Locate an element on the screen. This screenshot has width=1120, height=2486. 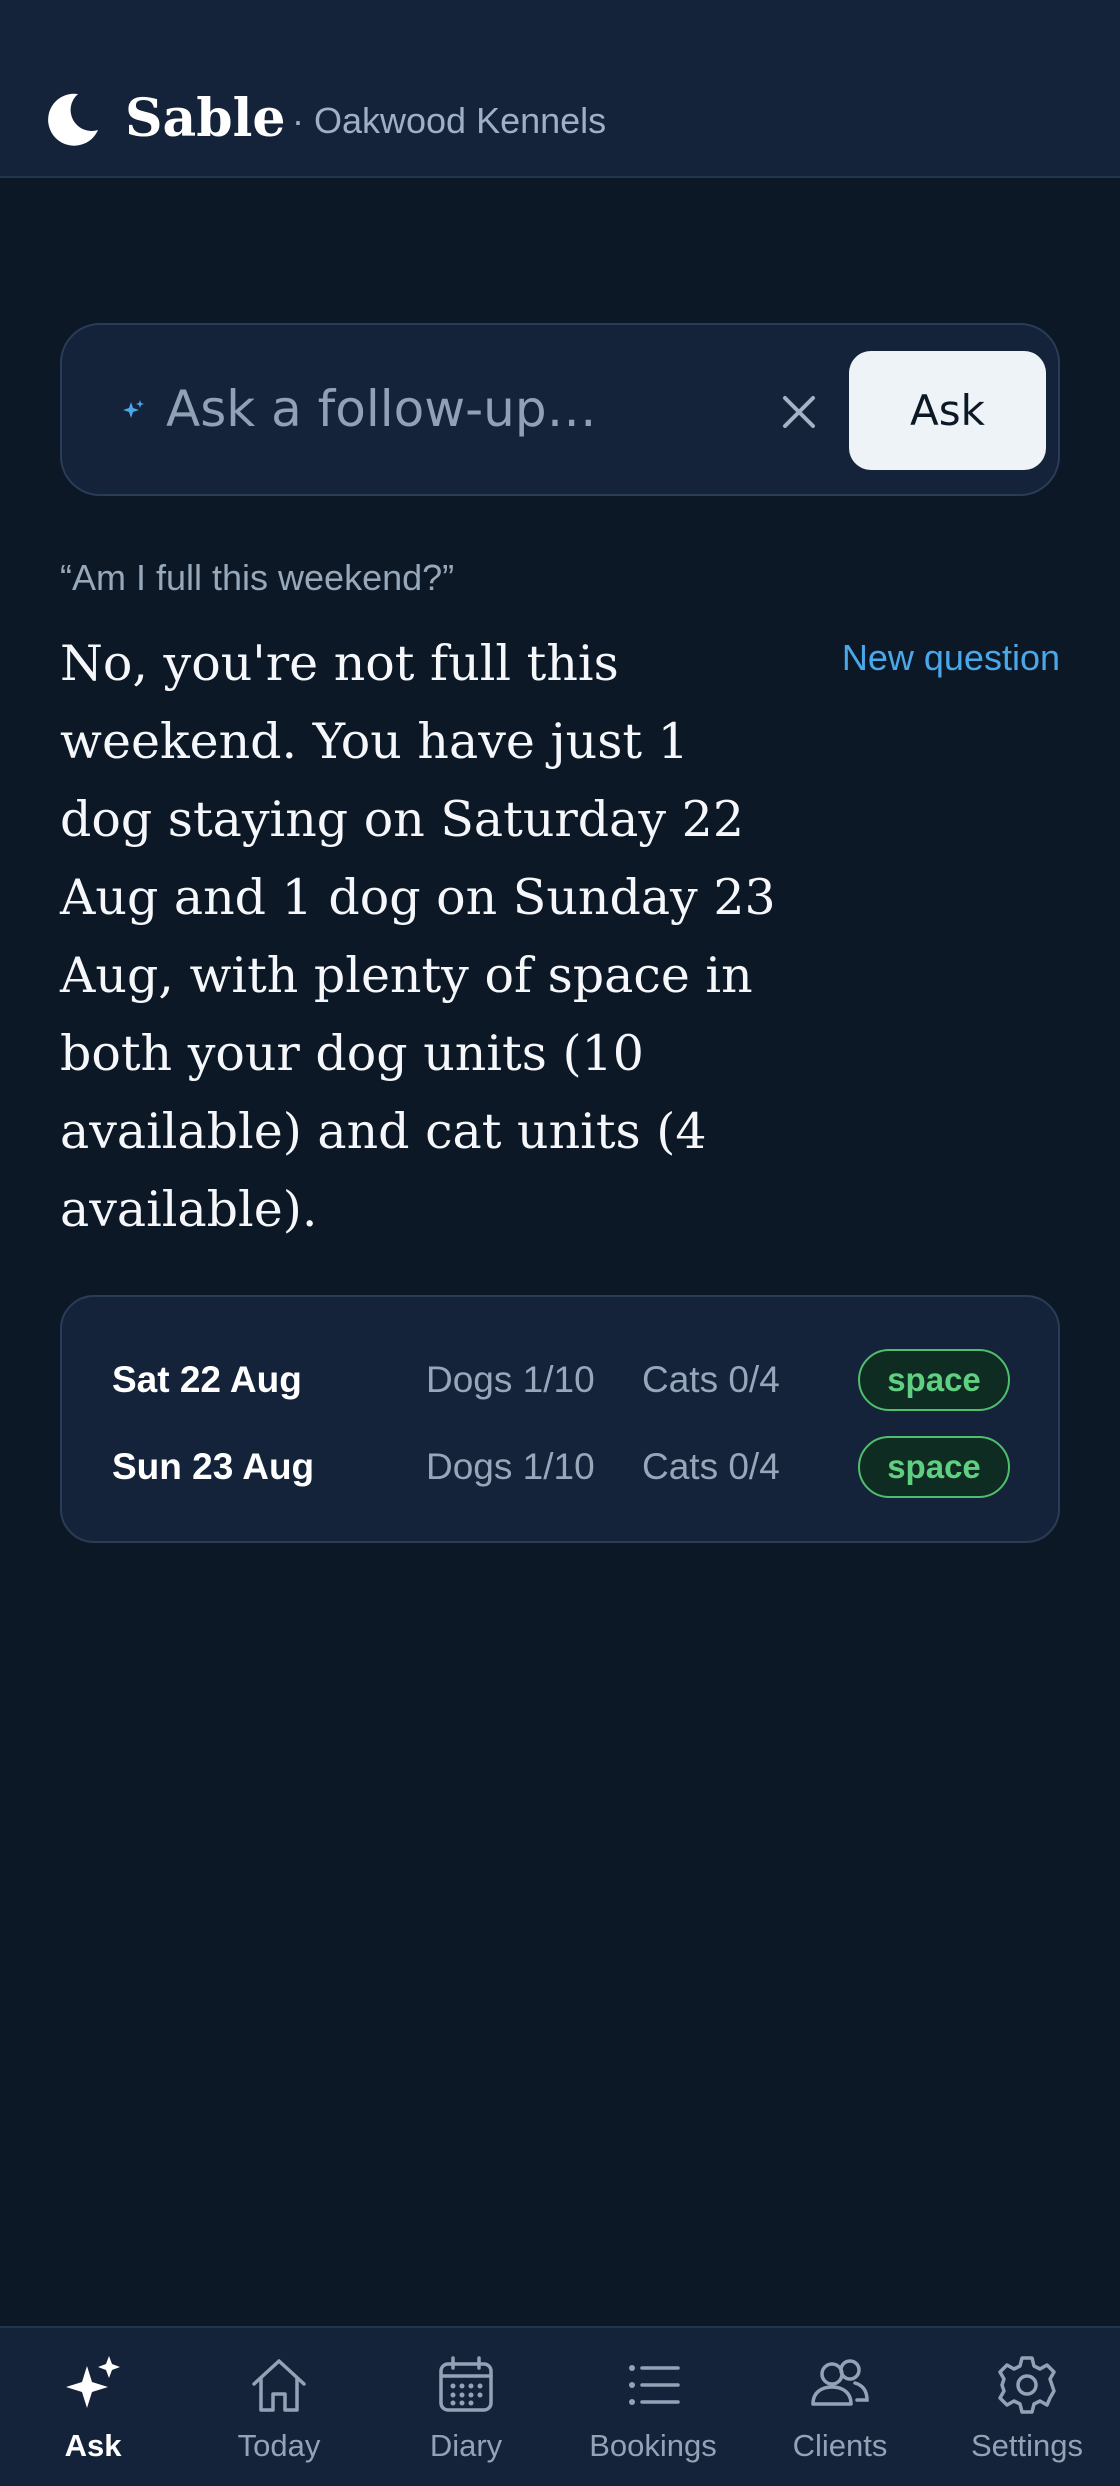
home-icon is located at coordinates (279, 2385).